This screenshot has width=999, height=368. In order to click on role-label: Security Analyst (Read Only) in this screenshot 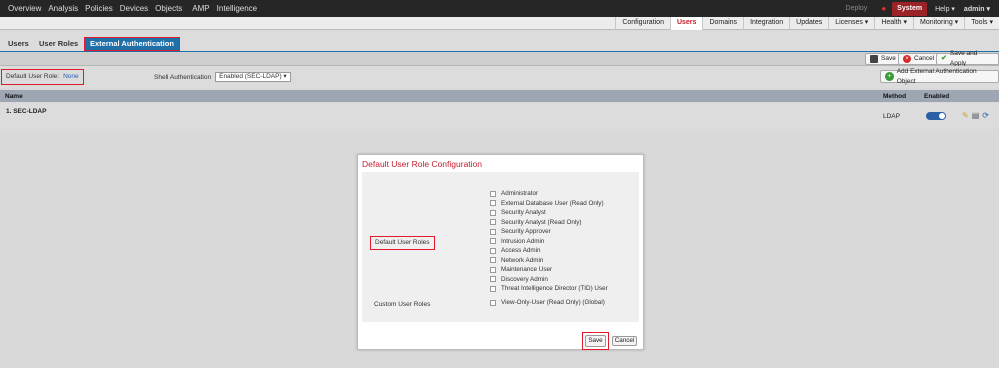, I will do `click(541, 222)`.